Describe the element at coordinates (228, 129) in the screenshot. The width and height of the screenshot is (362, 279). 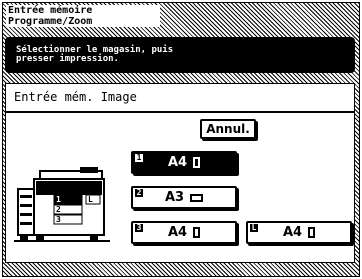
I see `cancel-button: Annul.` at that location.